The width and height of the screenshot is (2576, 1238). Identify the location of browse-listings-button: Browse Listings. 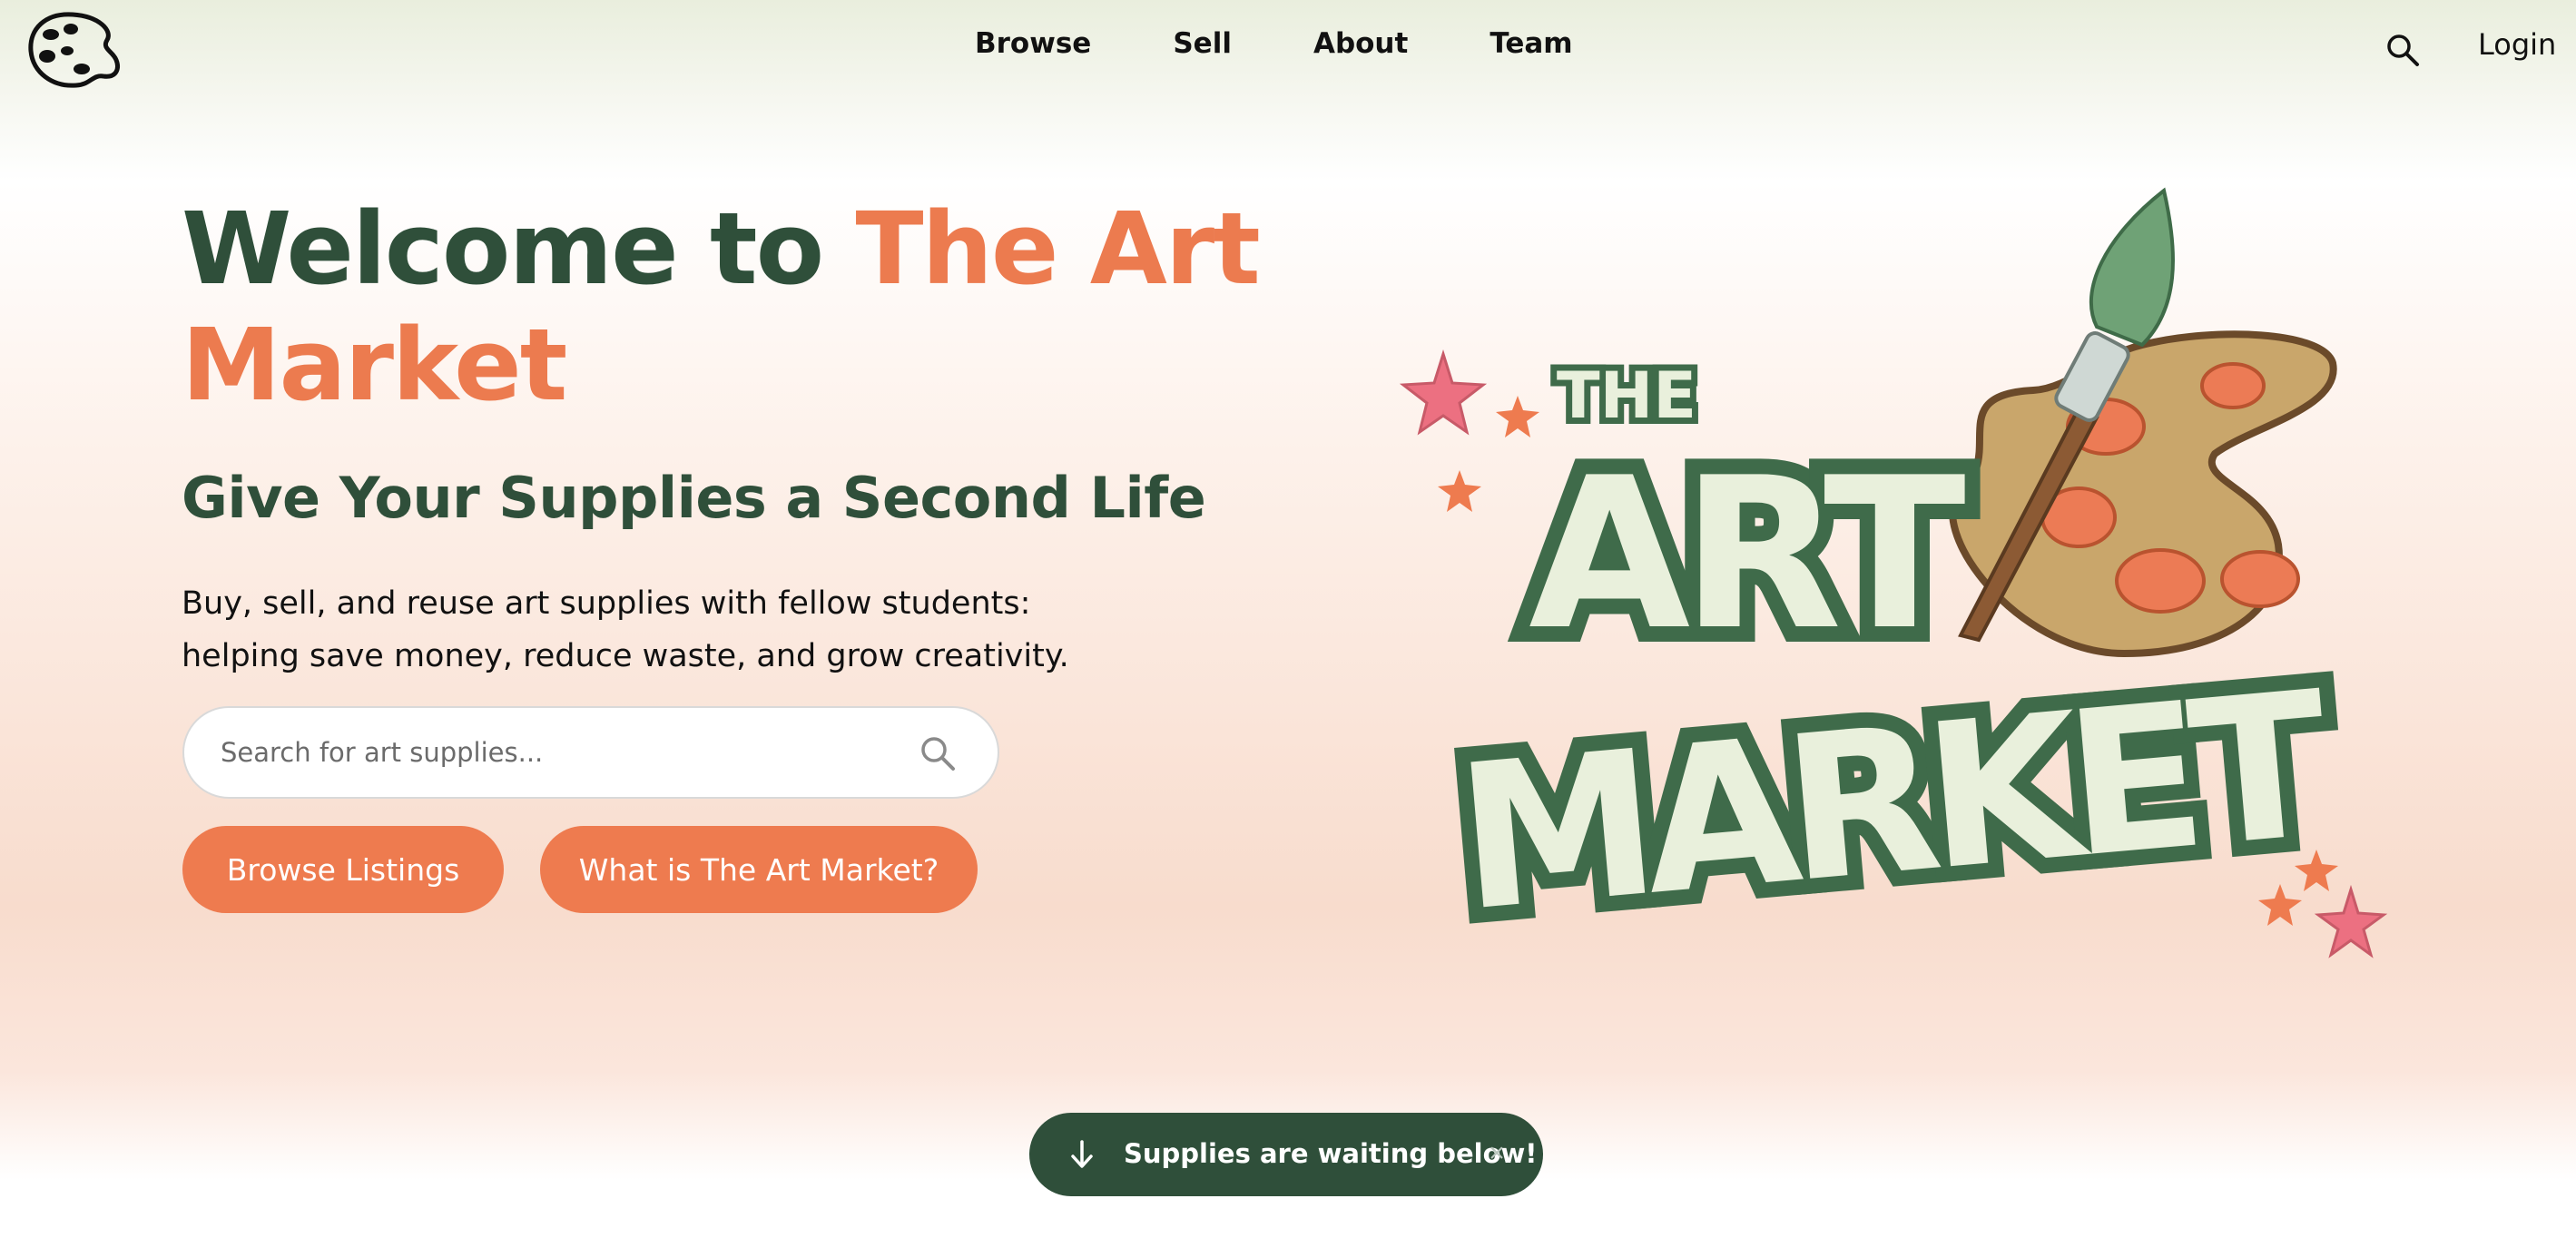
(343, 869).